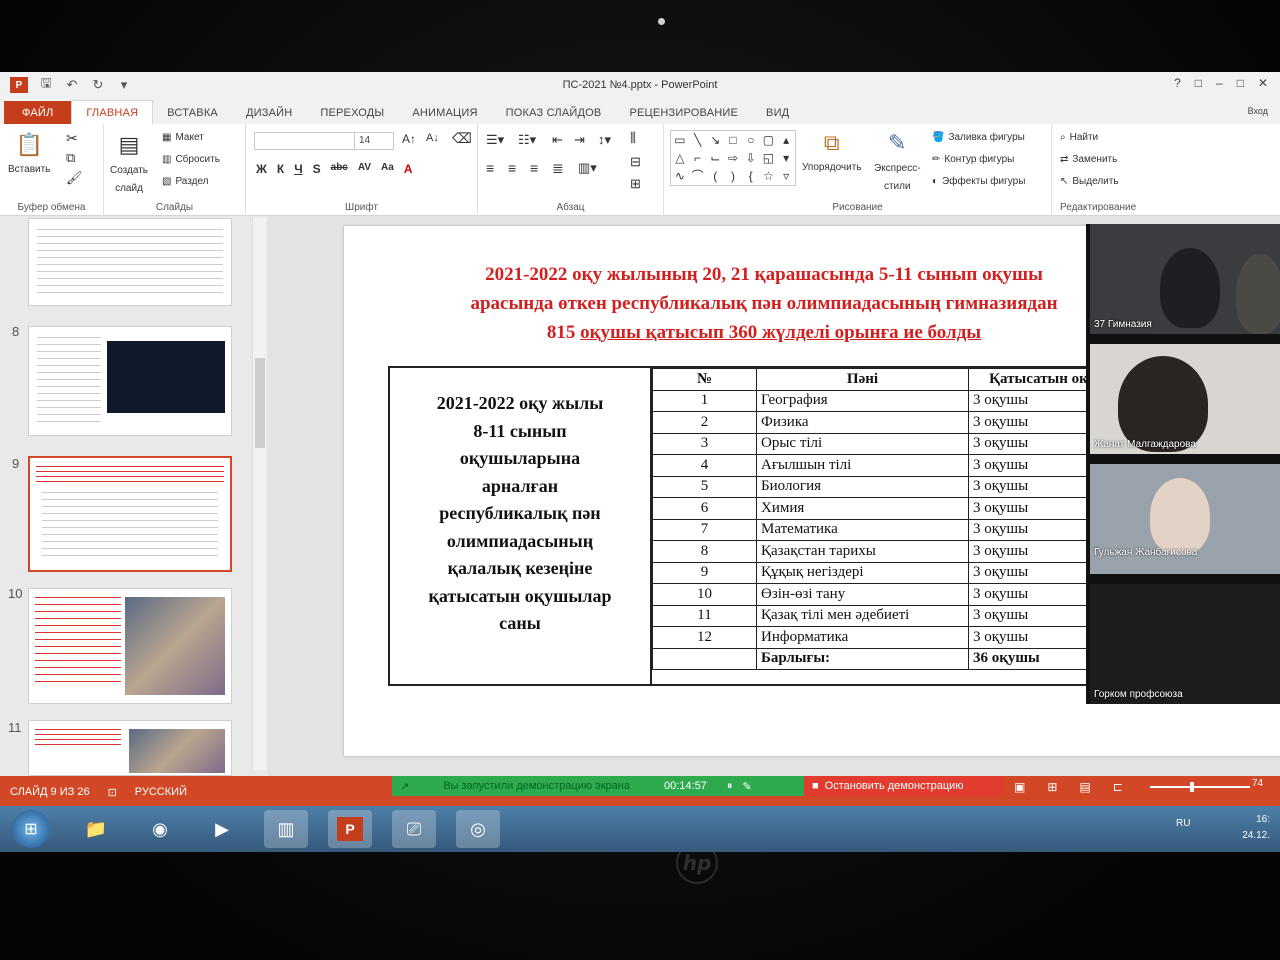 The width and height of the screenshot is (1280, 960). Describe the element at coordinates (1185, 279) in the screenshot. I see `participant-tile-1: 37 Гимназия` at that location.